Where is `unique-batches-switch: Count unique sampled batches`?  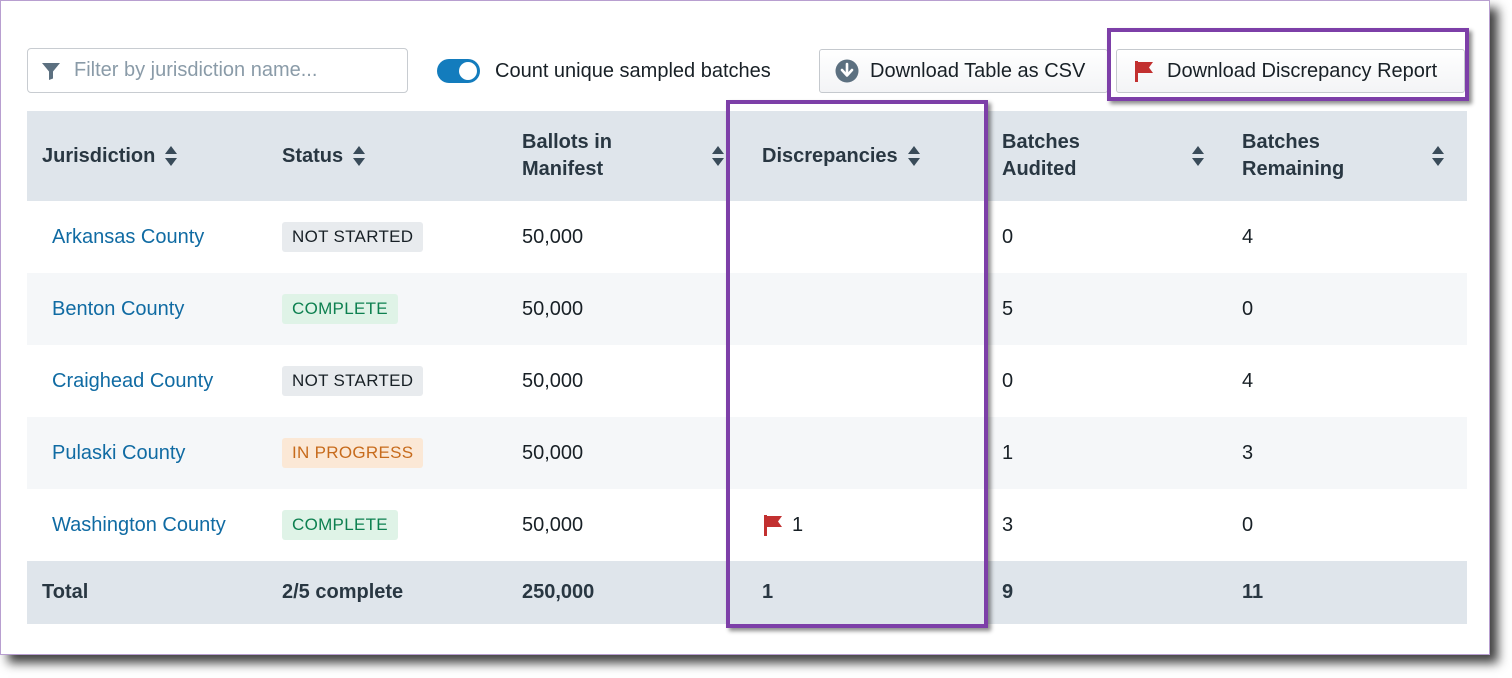
unique-batches-switch: Count unique sampled batches is located at coordinates (604, 71).